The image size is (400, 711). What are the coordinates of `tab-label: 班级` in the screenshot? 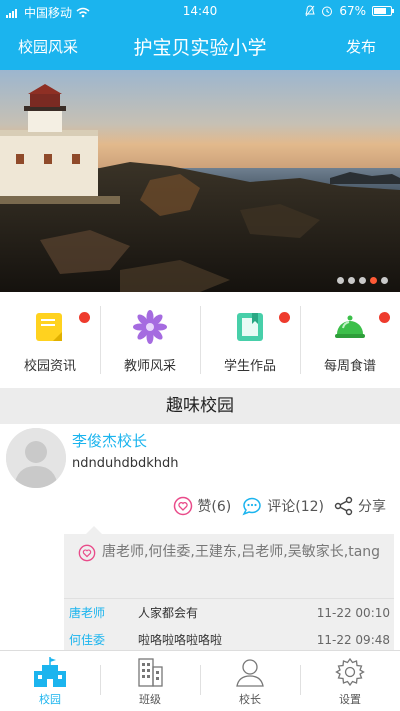 It's located at (150, 699).